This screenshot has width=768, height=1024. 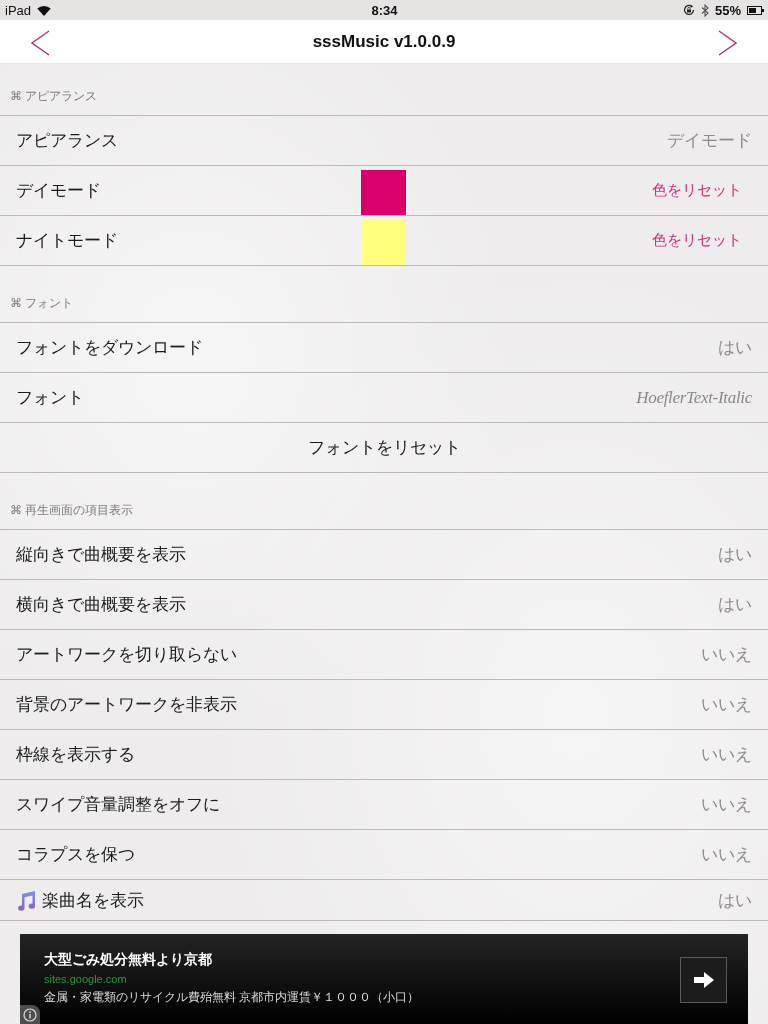 What do you see at coordinates (755, 10) in the screenshot?
I see `battery-icon` at bounding box center [755, 10].